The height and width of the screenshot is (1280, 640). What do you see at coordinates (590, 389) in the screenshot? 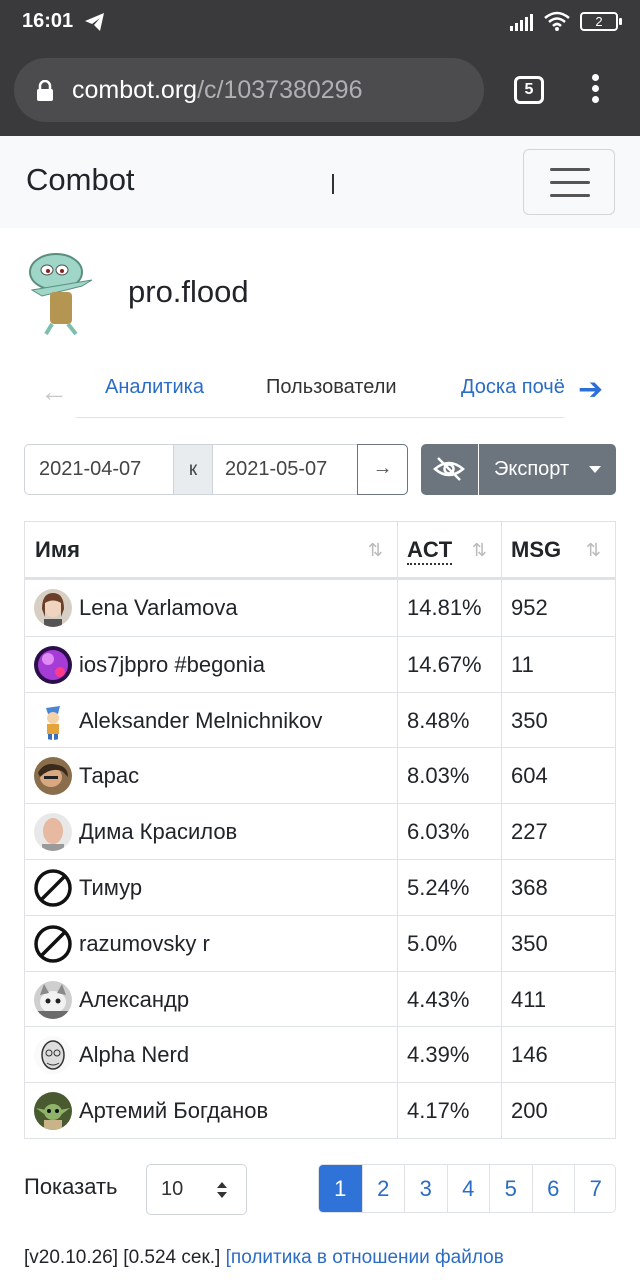
I see `scroll-right-arrow-icon: ➔` at bounding box center [590, 389].